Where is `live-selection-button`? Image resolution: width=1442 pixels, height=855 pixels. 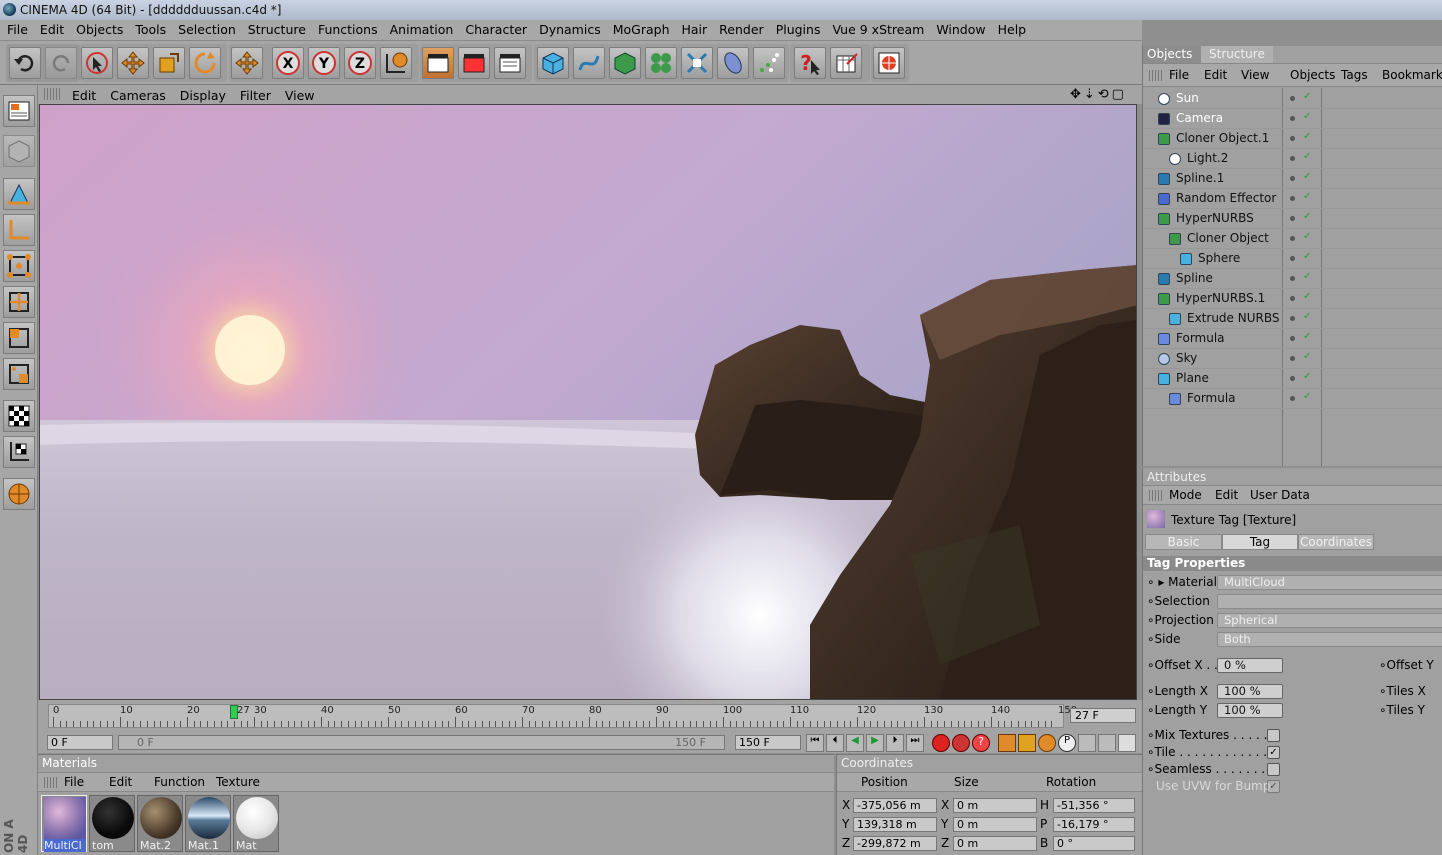
live-selection-button is located at coordinates (97, 63).